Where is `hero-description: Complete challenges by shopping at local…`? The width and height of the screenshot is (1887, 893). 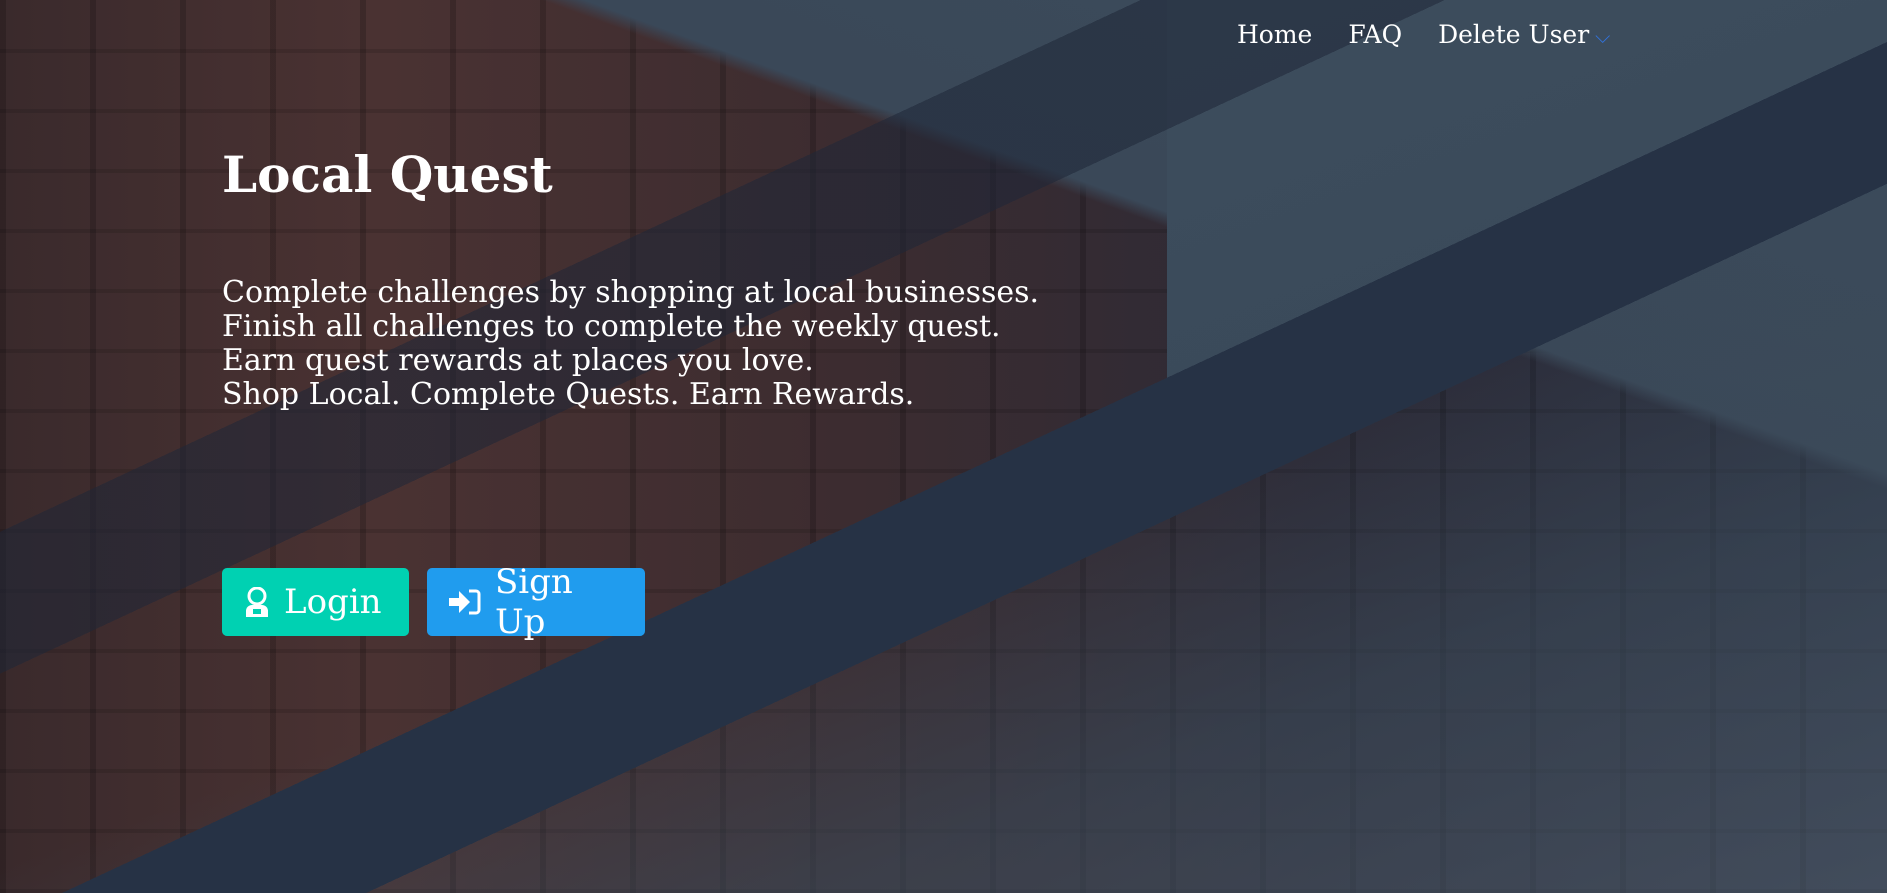
hero-description: Complete challenges by shopping at local… is located at coordinates (630, 344).